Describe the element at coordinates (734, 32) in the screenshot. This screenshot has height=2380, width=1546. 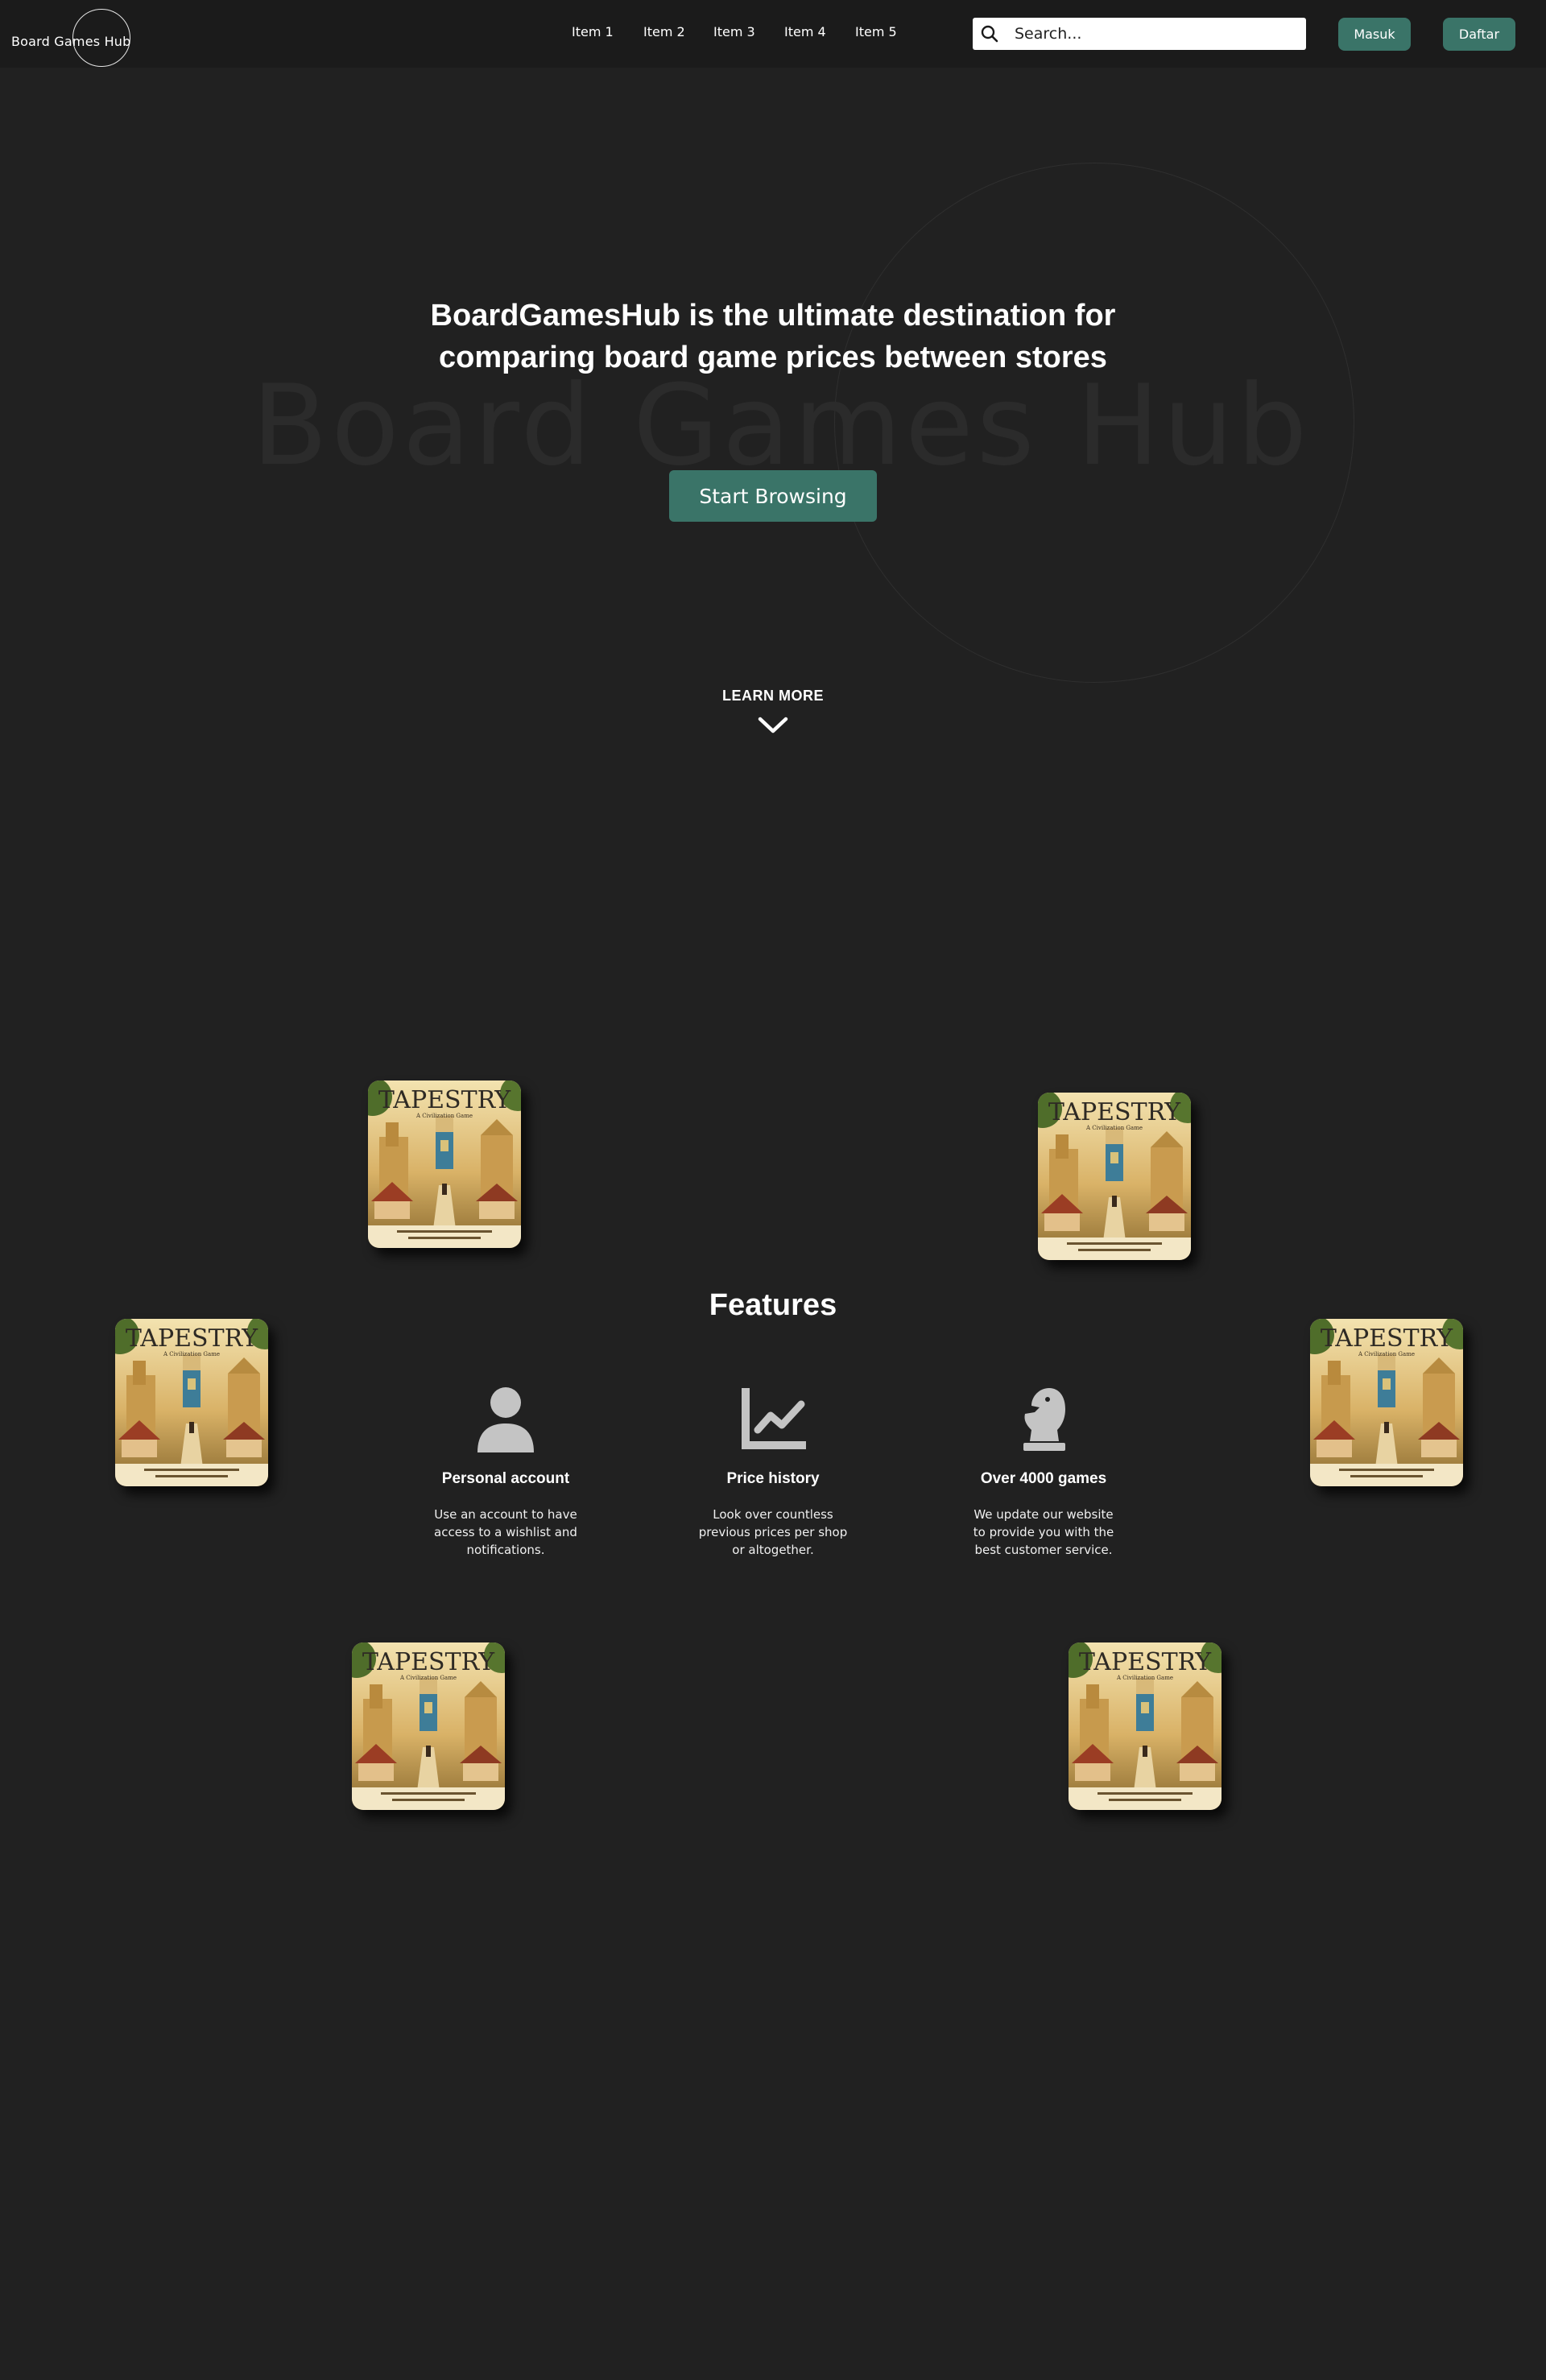
I see `nav-item-3: Item 3` at that location.